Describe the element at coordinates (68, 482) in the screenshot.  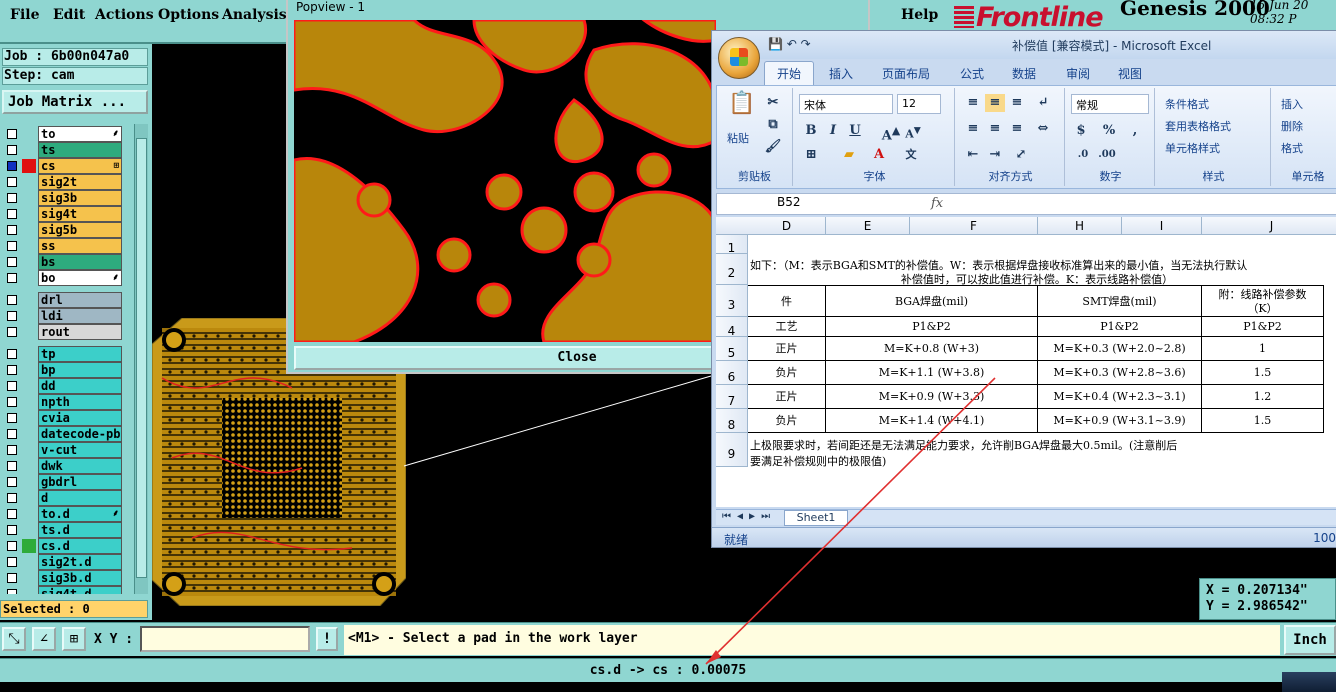
I see `layer-row-gbdrl: gbdrl` at that location.